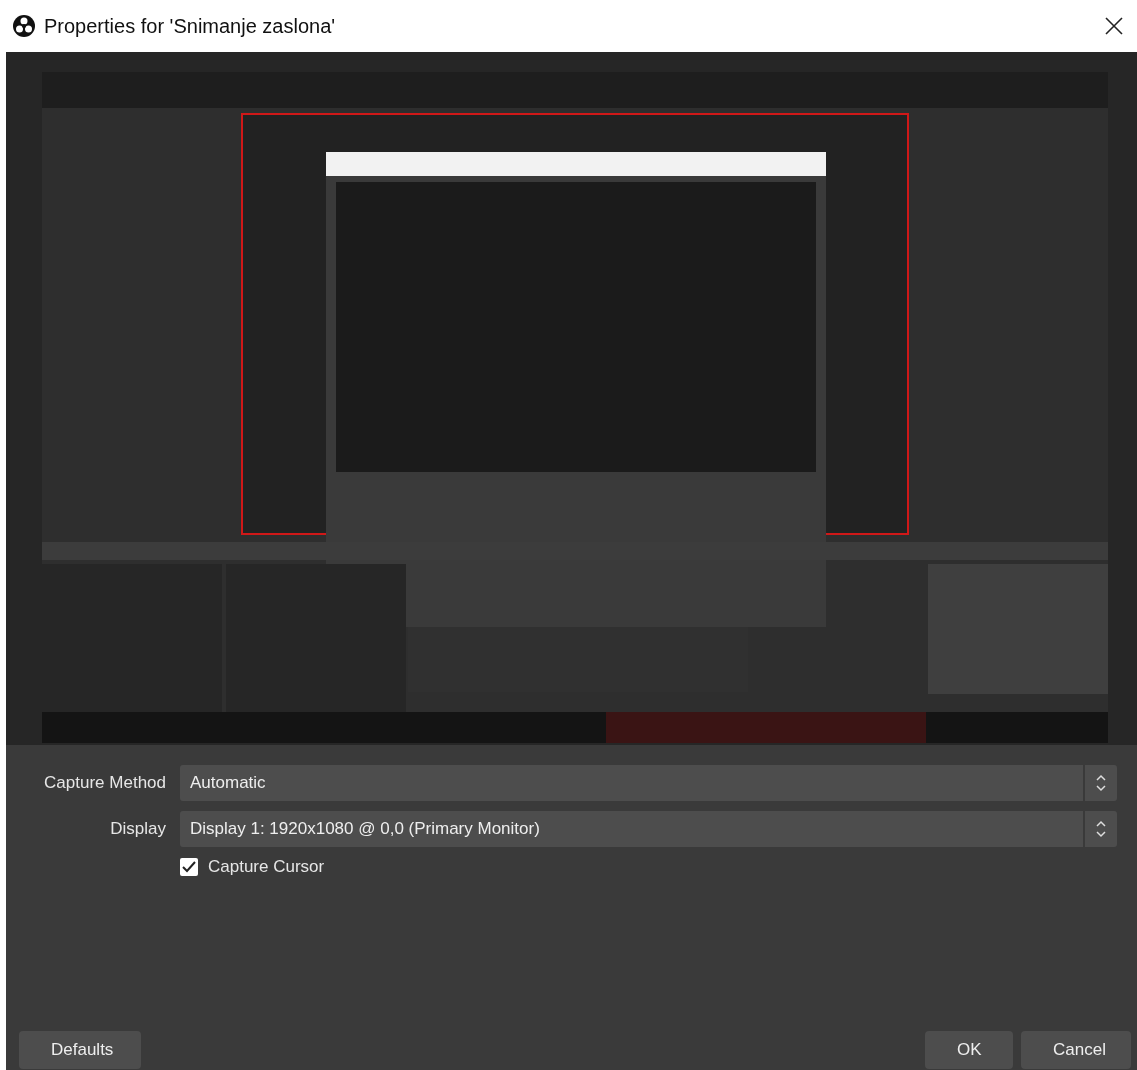  Describe the element at coordinates (24, 26) in the screenshot. I see `app-logo-icon` at that location.